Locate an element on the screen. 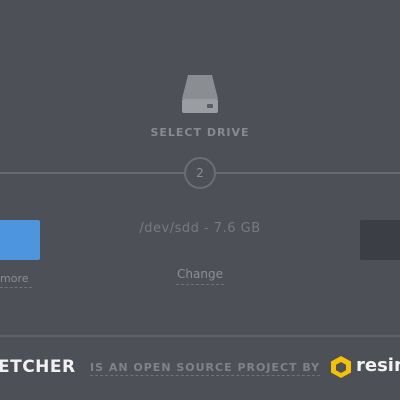  resin-company-link: resin.i is located at coordinates (378, 365).